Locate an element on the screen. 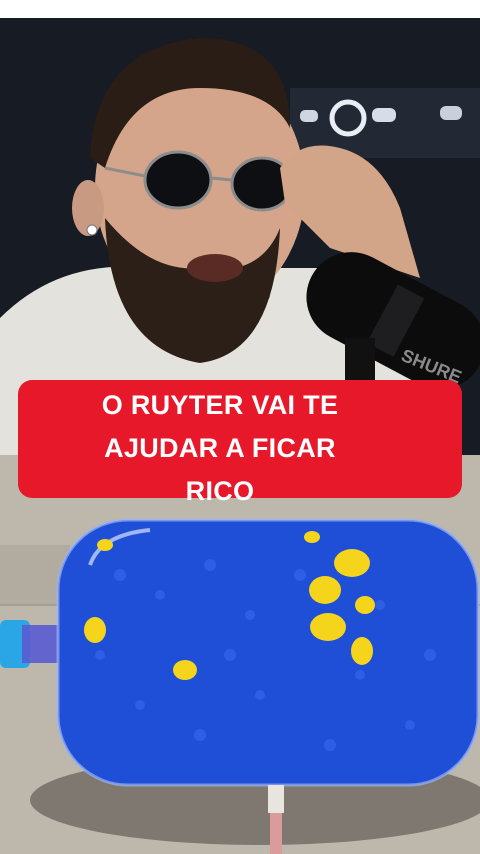  caption-line-2: AJUDAR A FICAR is located at coordinates (220, 448).